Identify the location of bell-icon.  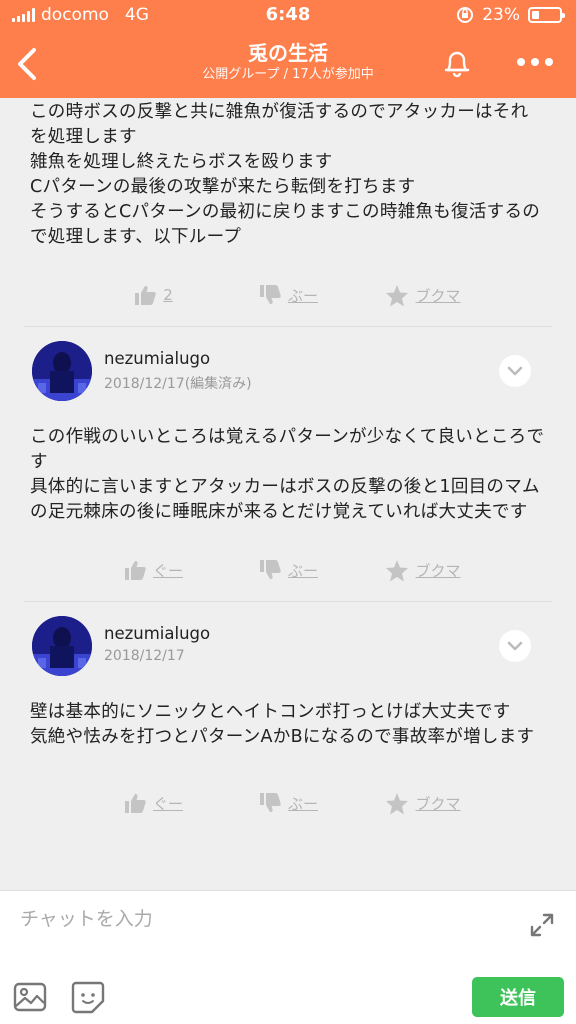
(457, 64).